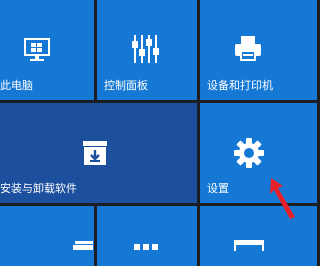 This screenshot has height=266, width=320. What do you see at coordinates (282, 198) in the screenshot?
I see `red-arrow-icon` at bounding box center [282, 198].